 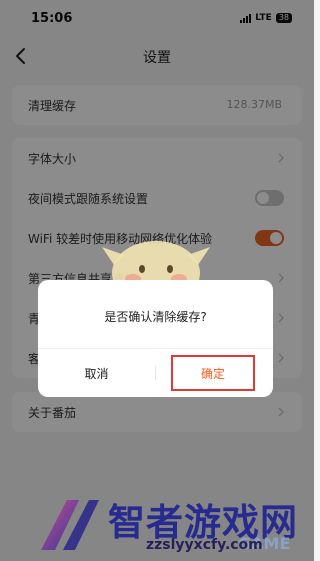 What do you see at coordinates (155, 317) in the screenshot?
I see `dialog-message: 是否确认清除缓存?` at bounding box center [155, 317].